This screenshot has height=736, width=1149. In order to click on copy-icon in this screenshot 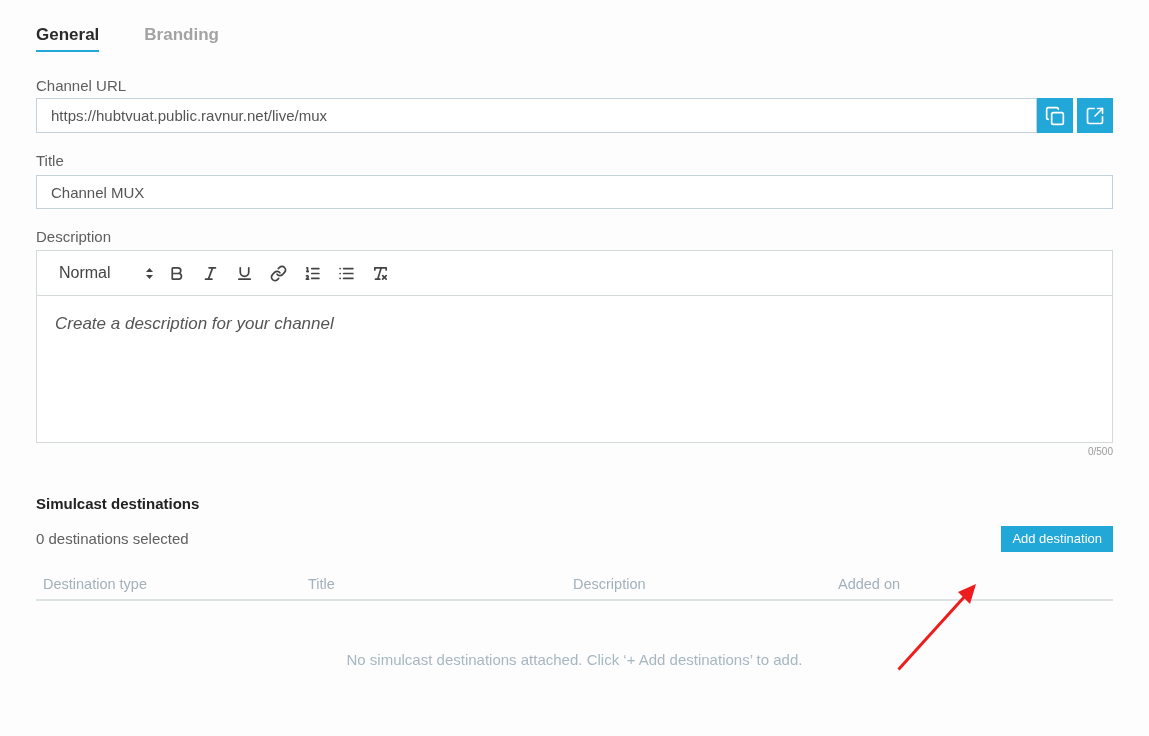, I will do `click(1055, 115)`.